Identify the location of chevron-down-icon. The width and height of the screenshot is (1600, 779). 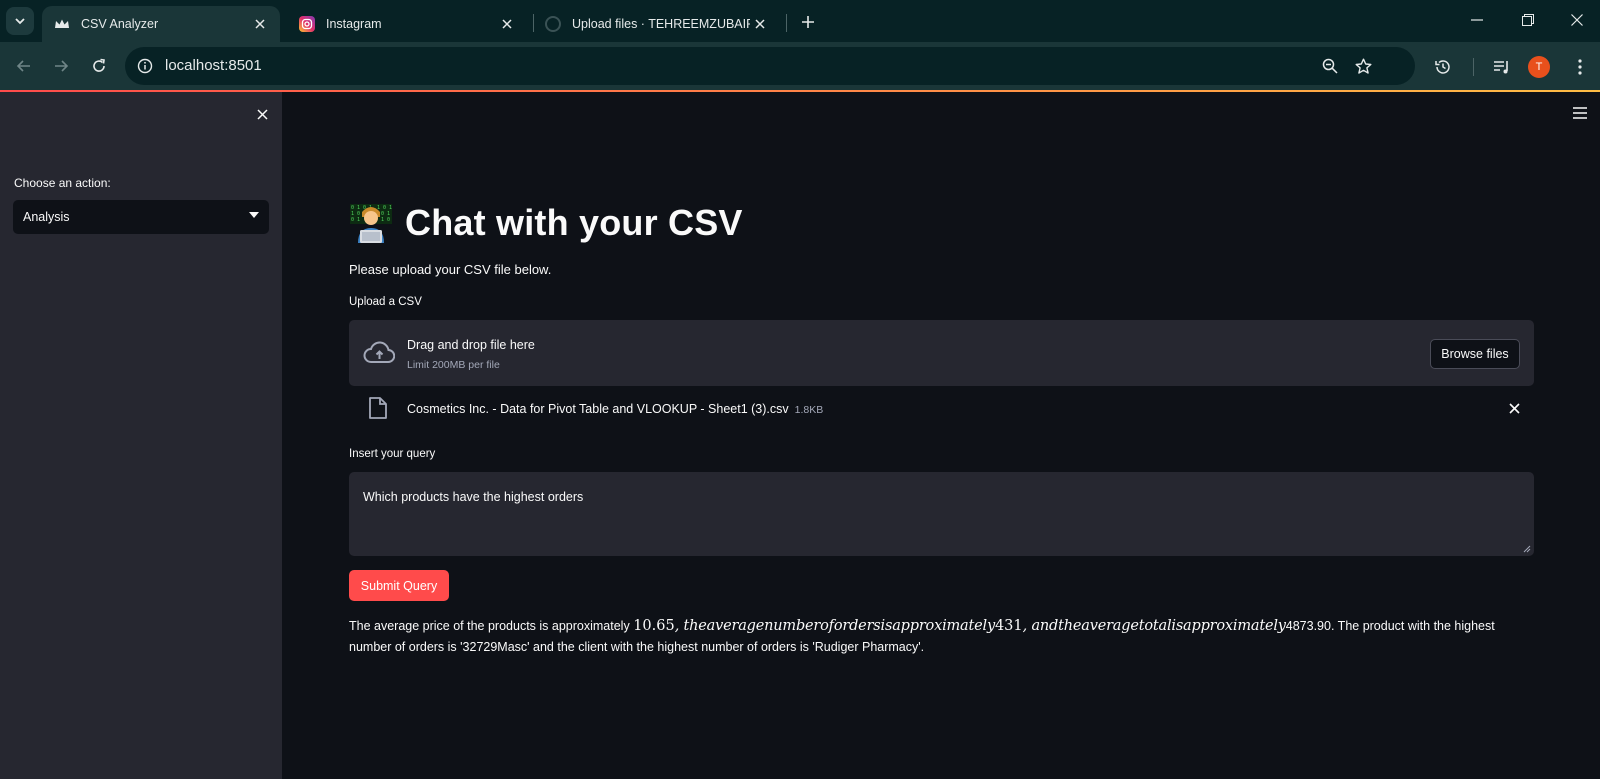
(20, 21).